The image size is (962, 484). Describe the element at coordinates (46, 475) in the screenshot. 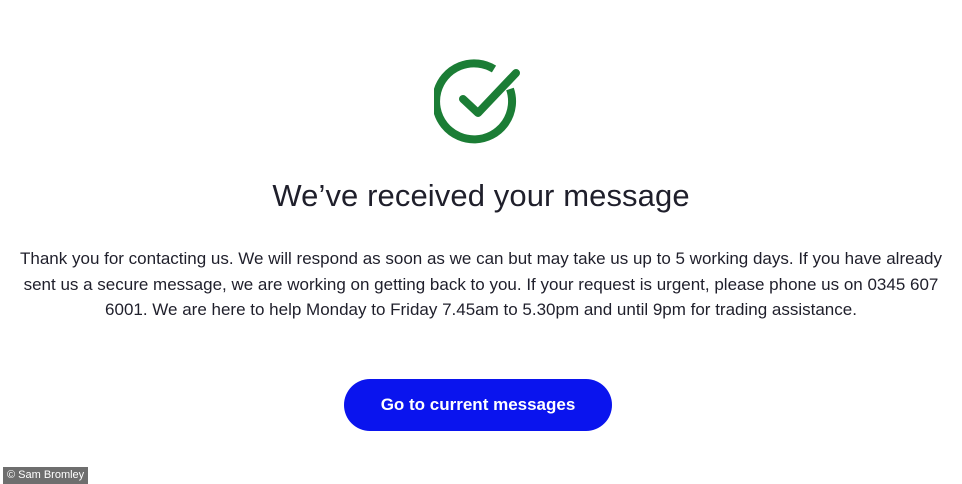

I see `photo-credit: © Sam Bromley` at that location.